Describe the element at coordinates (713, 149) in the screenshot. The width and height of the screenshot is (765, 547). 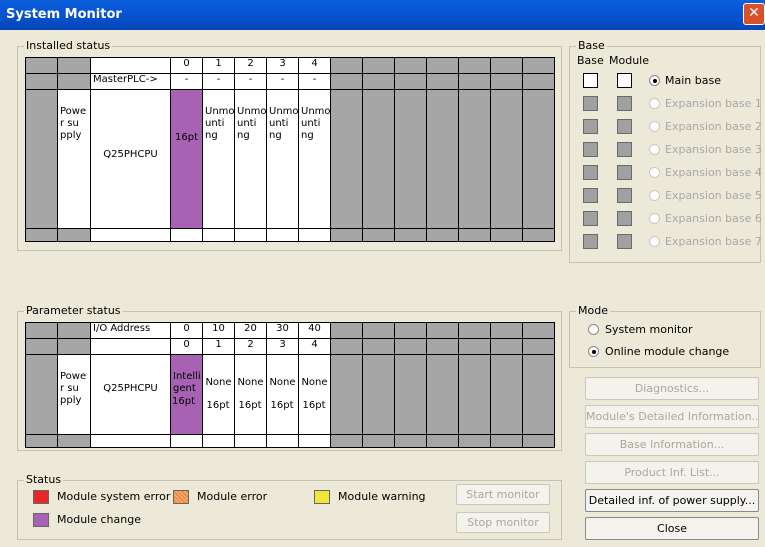
I see `base-select-label: Expansion base 3` at that location.